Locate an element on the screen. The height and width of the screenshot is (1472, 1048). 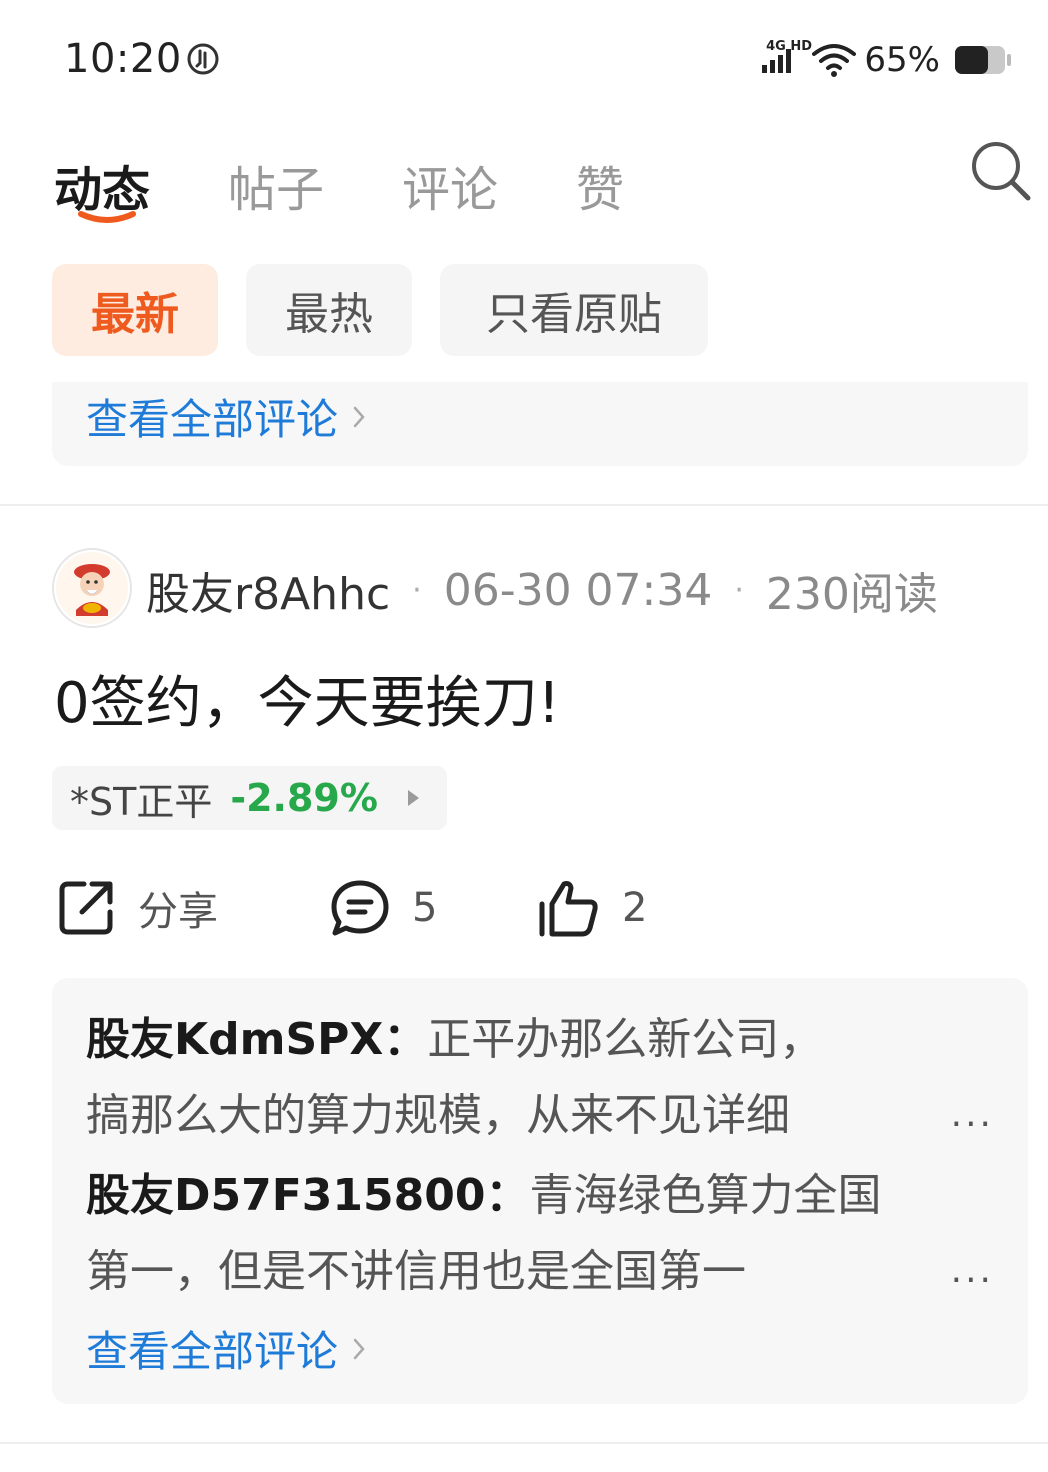
play-arrow-icon is located at coordinates (413, 798).